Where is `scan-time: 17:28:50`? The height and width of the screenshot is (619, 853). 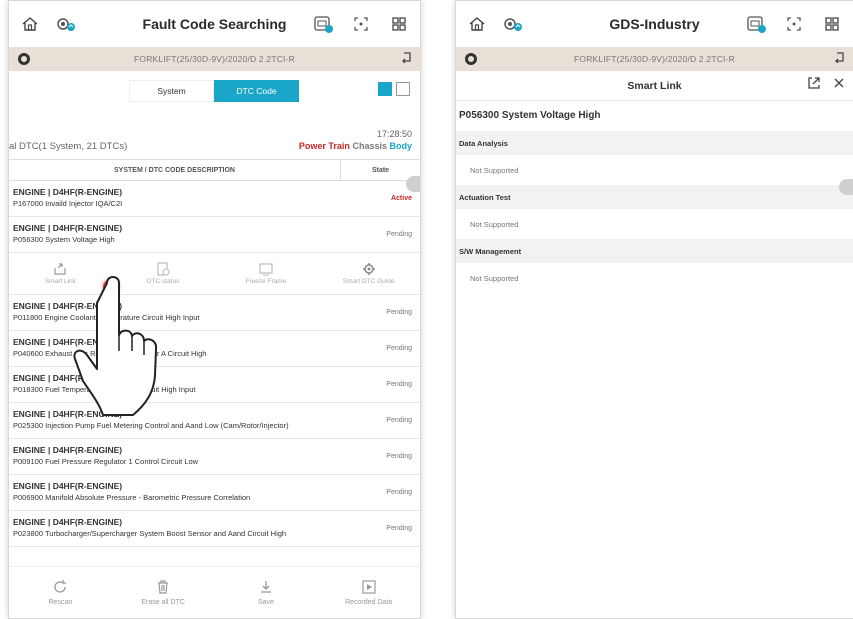
scan-time: 17:28:50 is located at coordinates (394, 134).